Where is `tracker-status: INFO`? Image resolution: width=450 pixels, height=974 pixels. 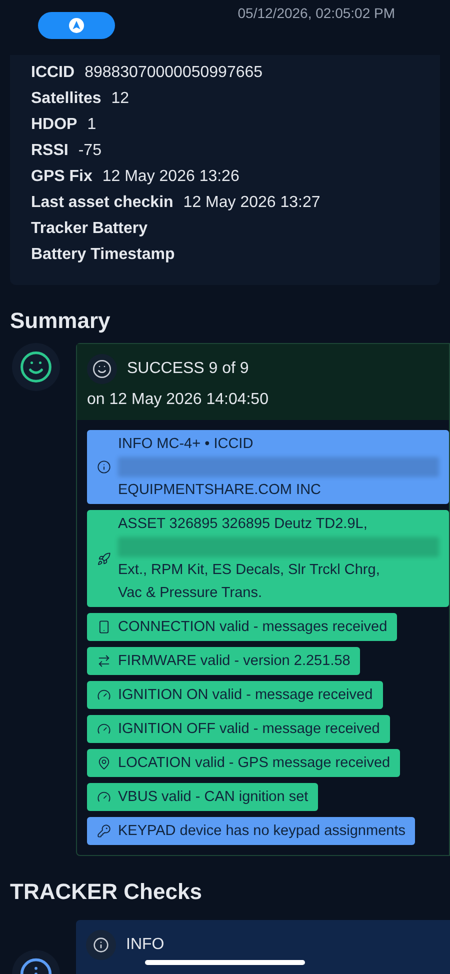 tracker-status: INFO is located at coordinates (145, 945).